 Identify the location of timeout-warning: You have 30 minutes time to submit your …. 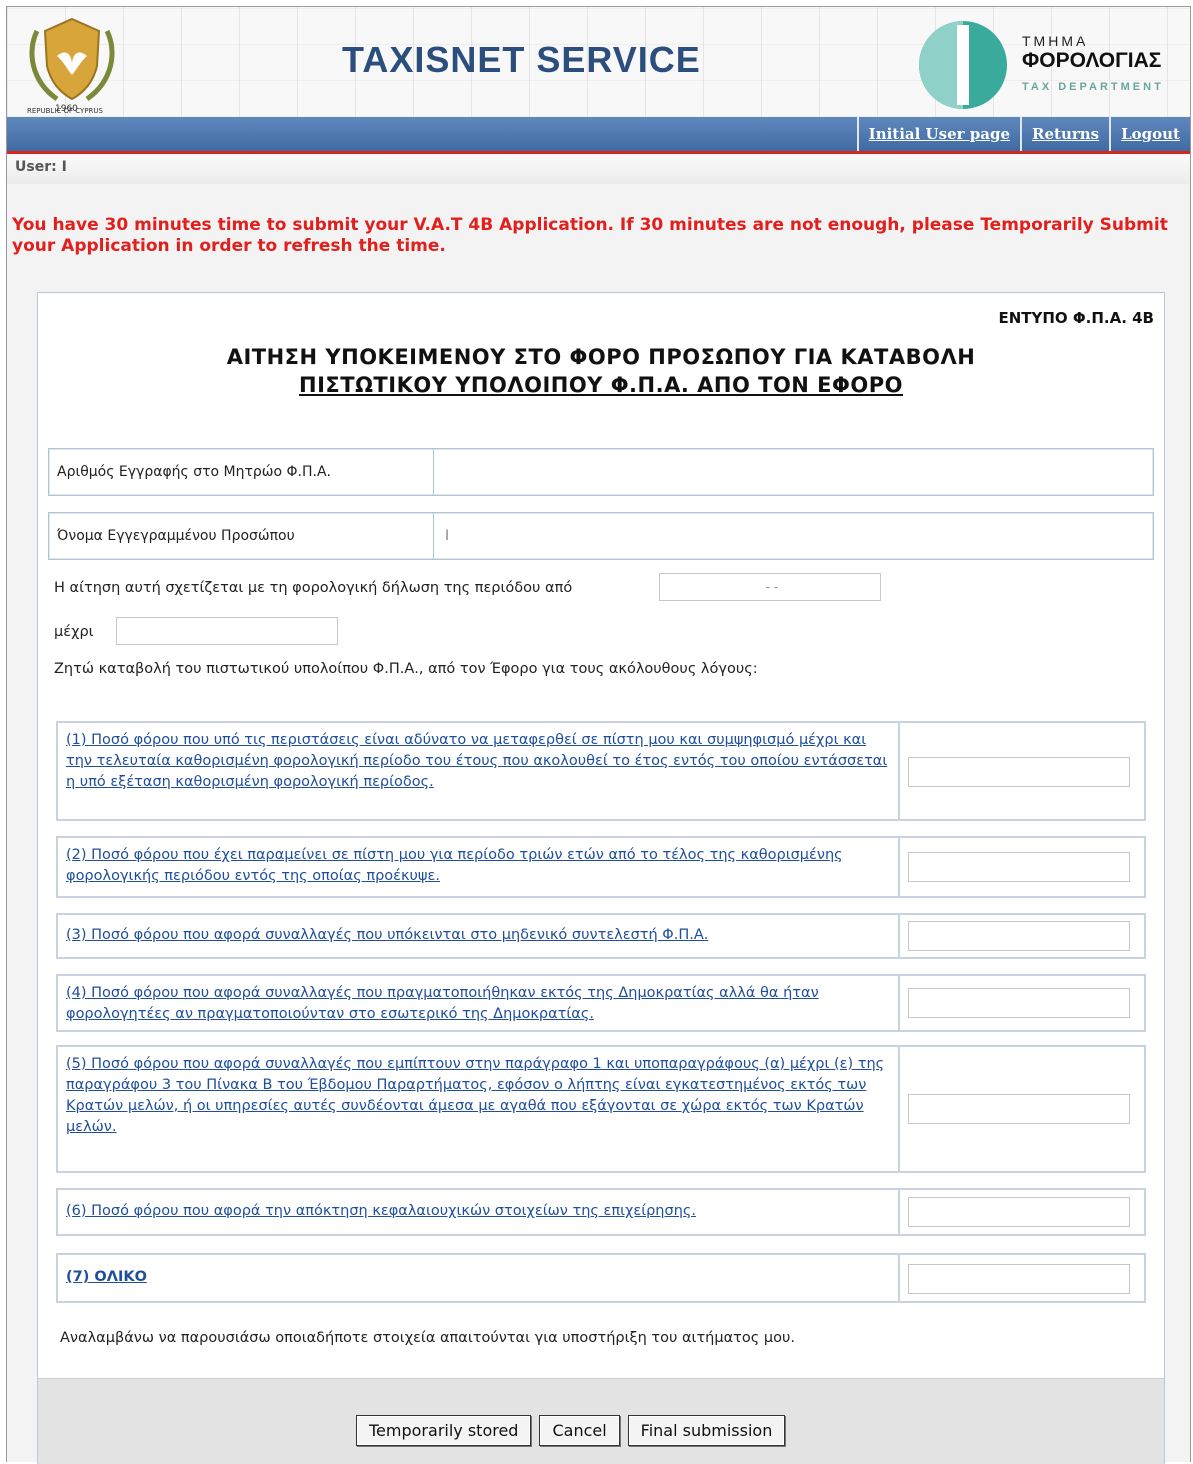
(590, 235).